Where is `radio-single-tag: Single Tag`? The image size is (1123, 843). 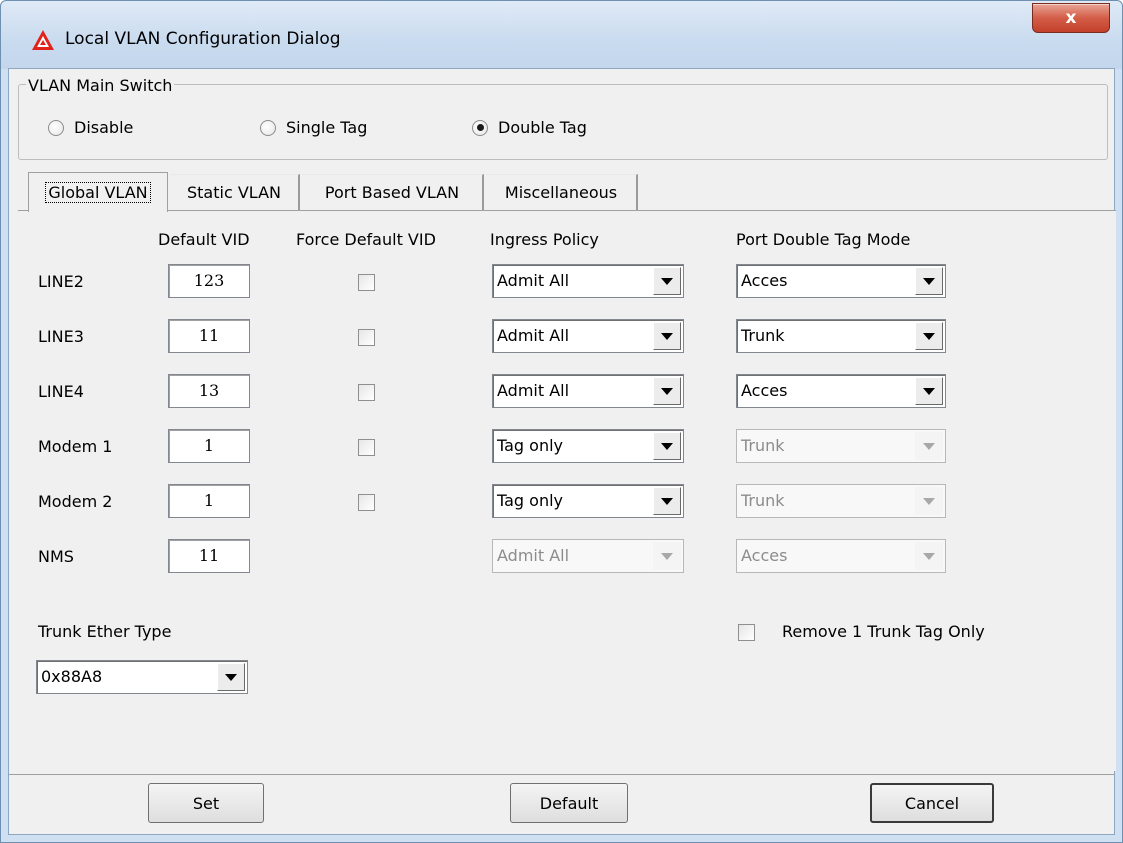
radio-single-tag: Single Tag is located at coordinates (313, 127).